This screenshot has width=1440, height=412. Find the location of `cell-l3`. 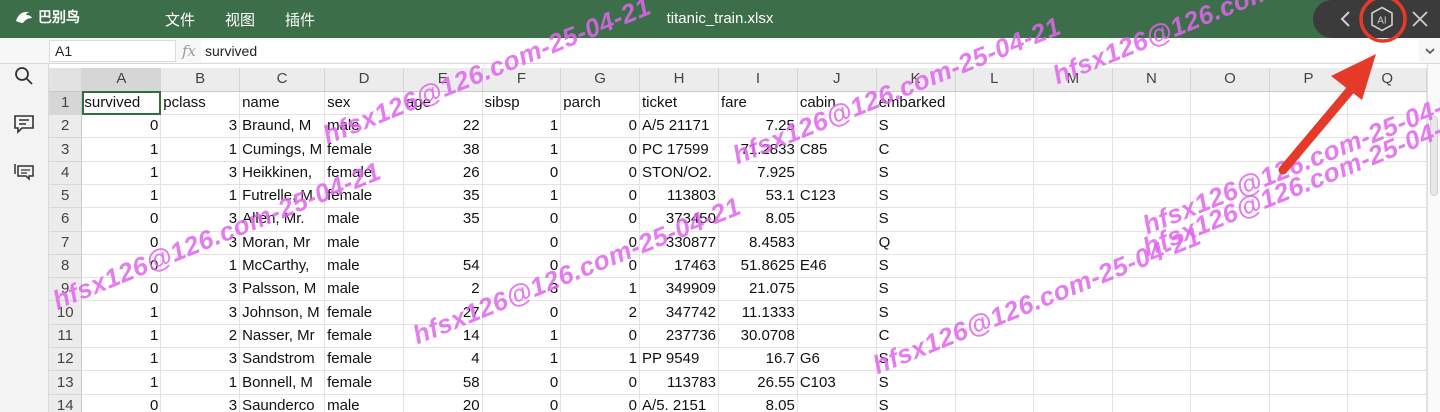

cell-l3 is located at coordinates (995, 149).